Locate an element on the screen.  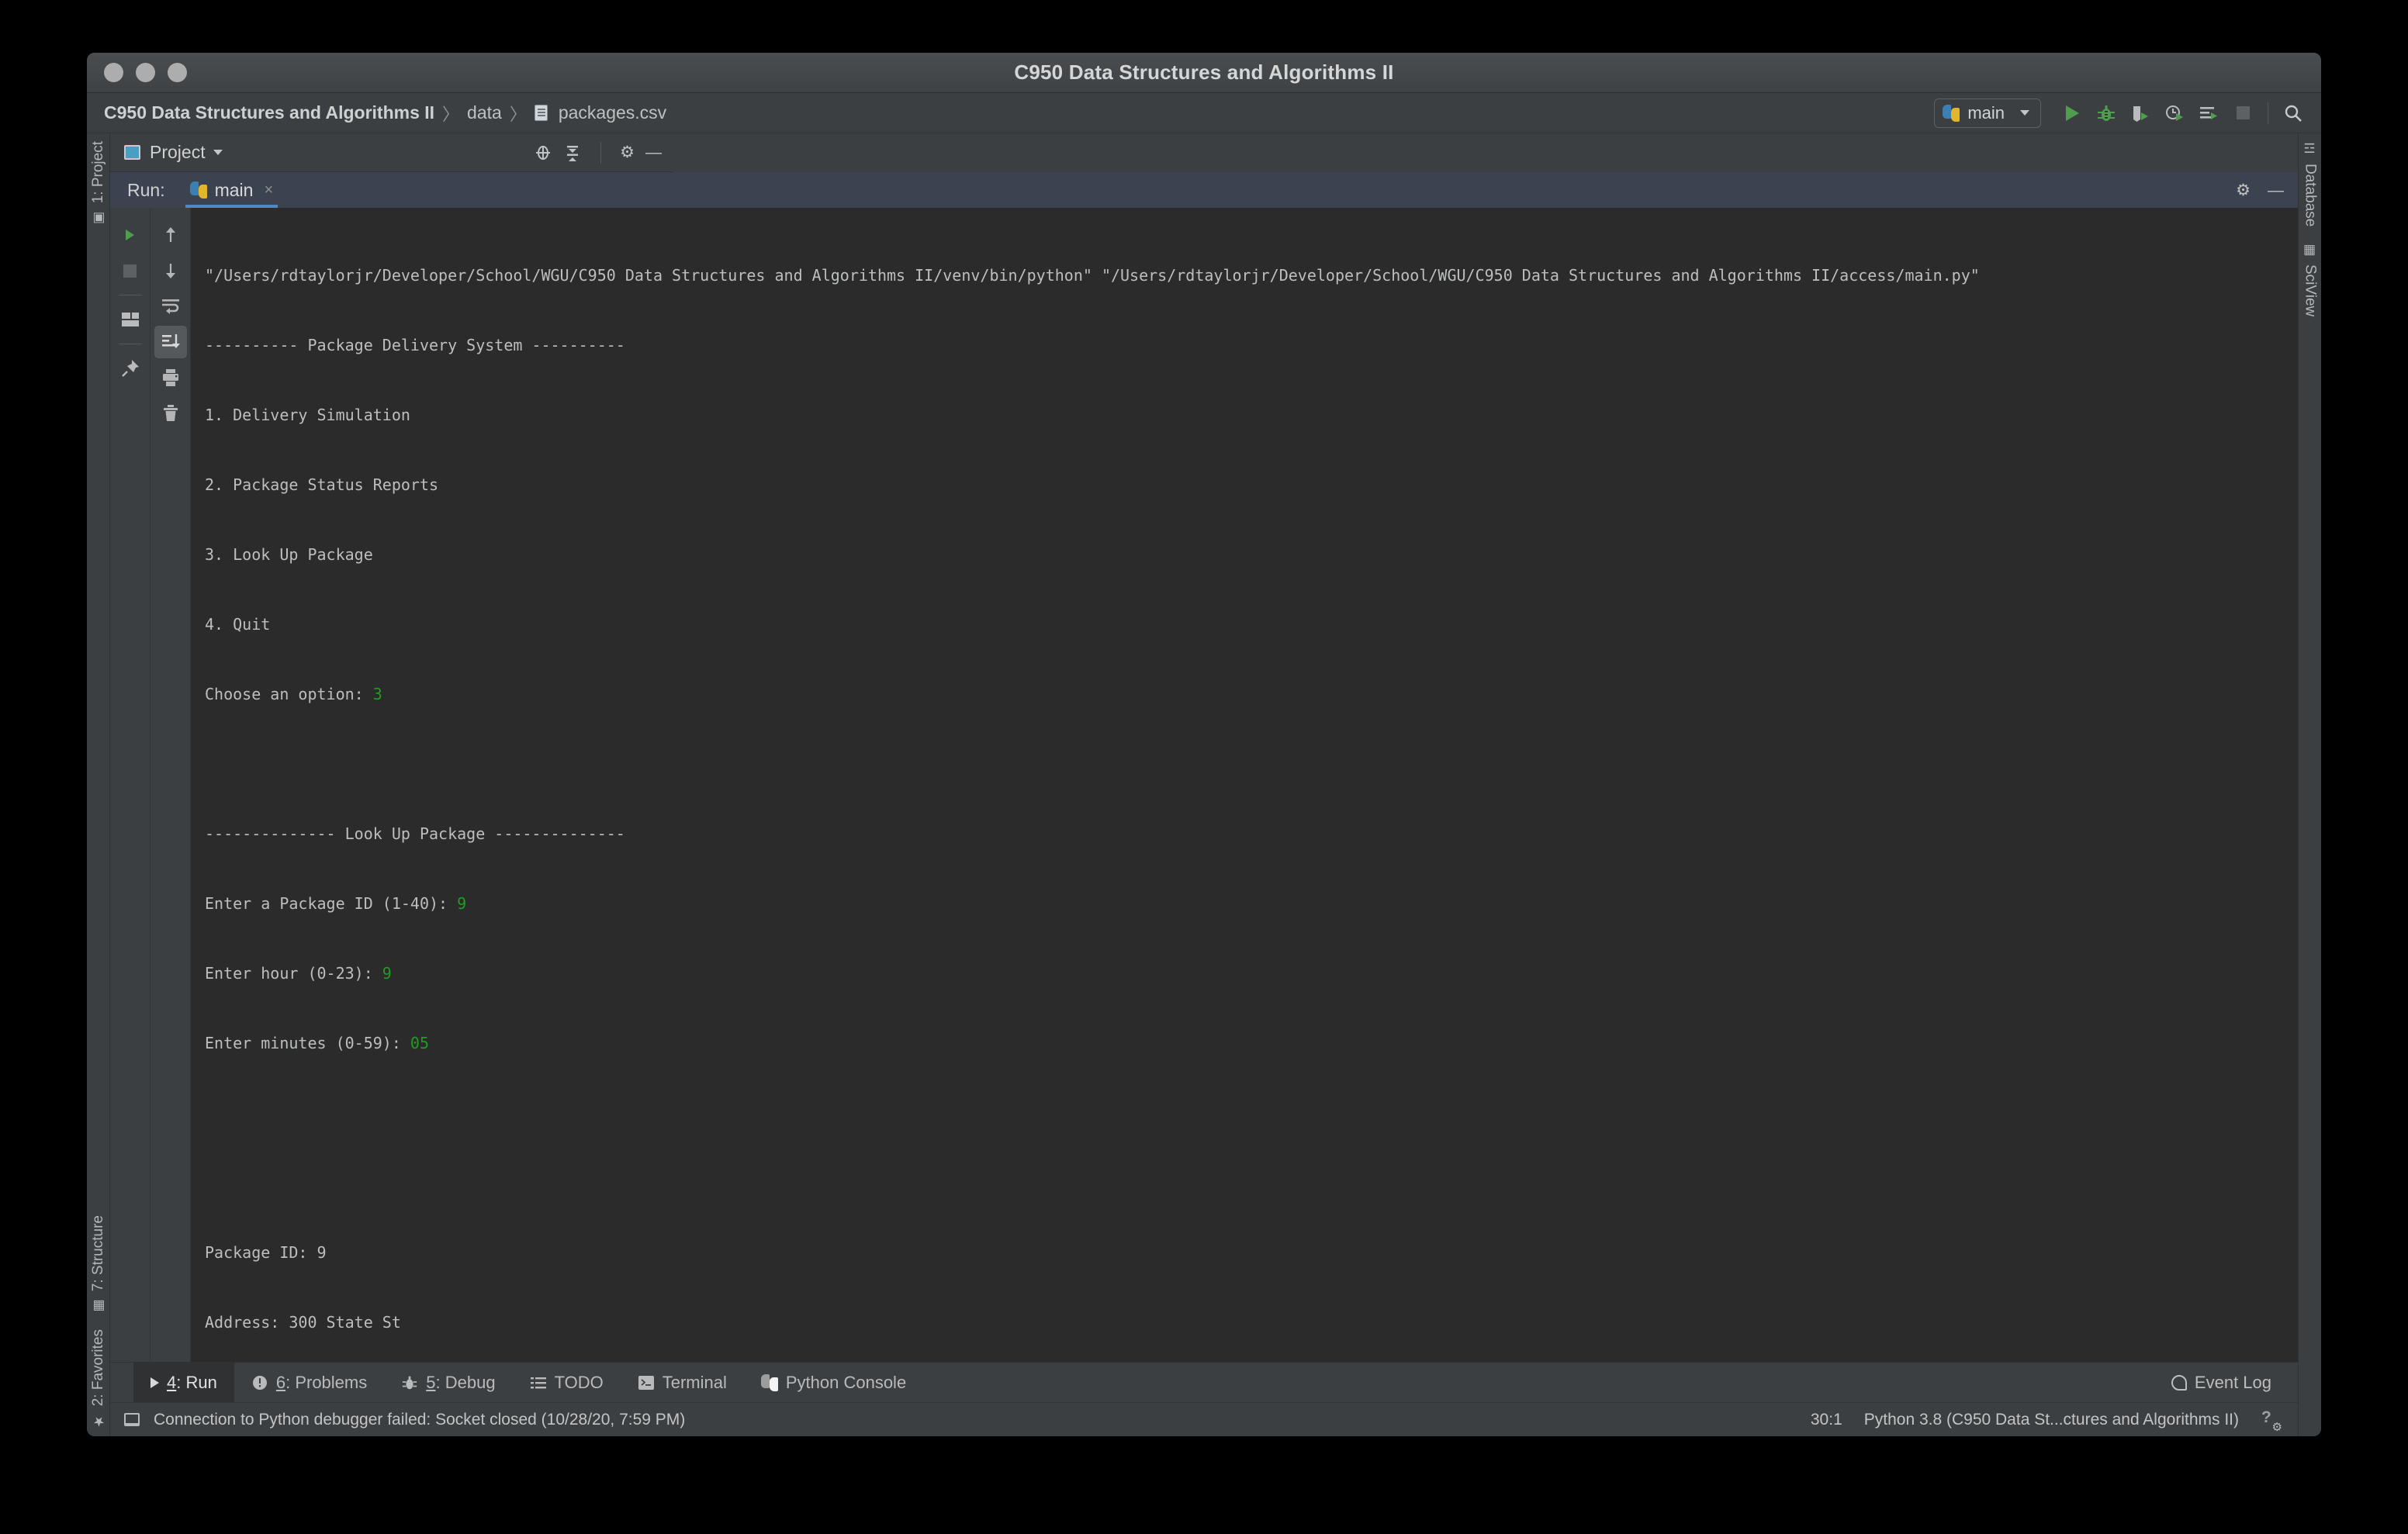
tab-text: Python Console is located at coordinates (846, 1382).